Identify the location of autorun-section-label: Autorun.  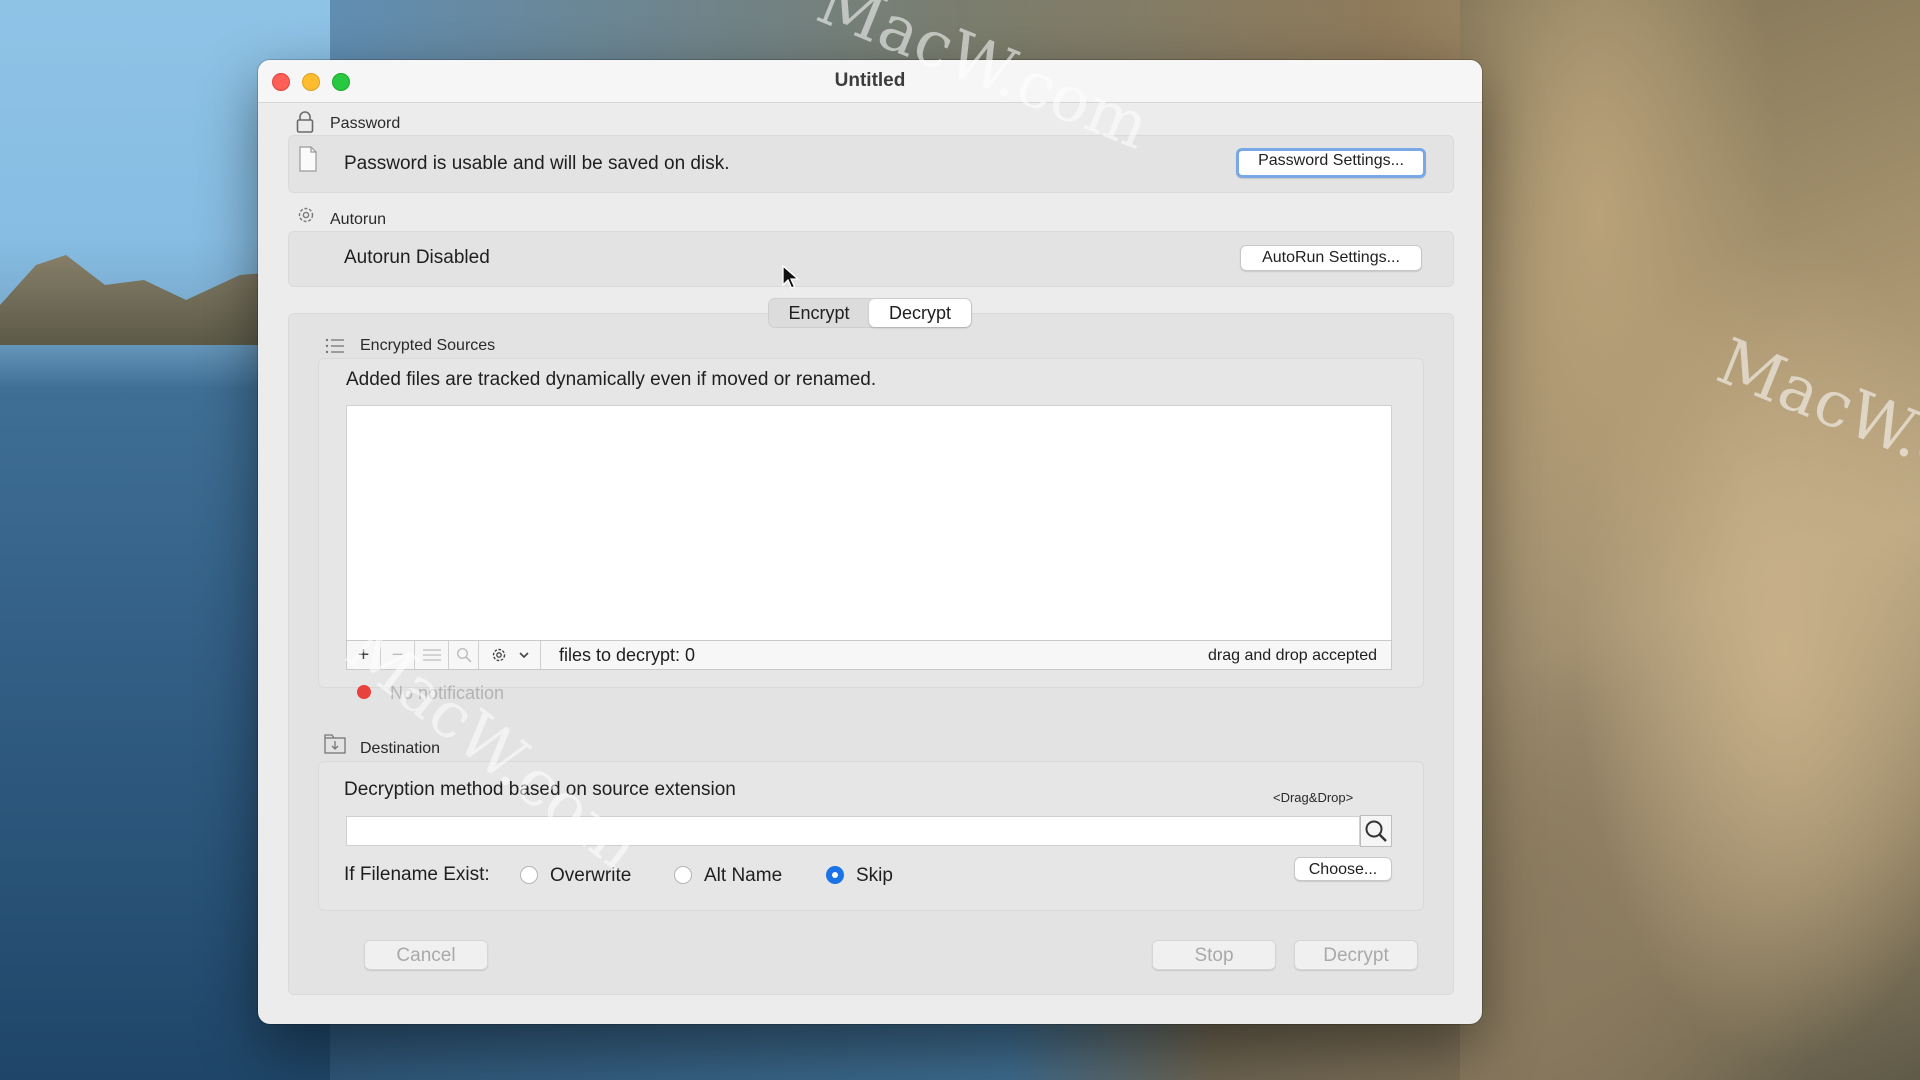
(358, 219).